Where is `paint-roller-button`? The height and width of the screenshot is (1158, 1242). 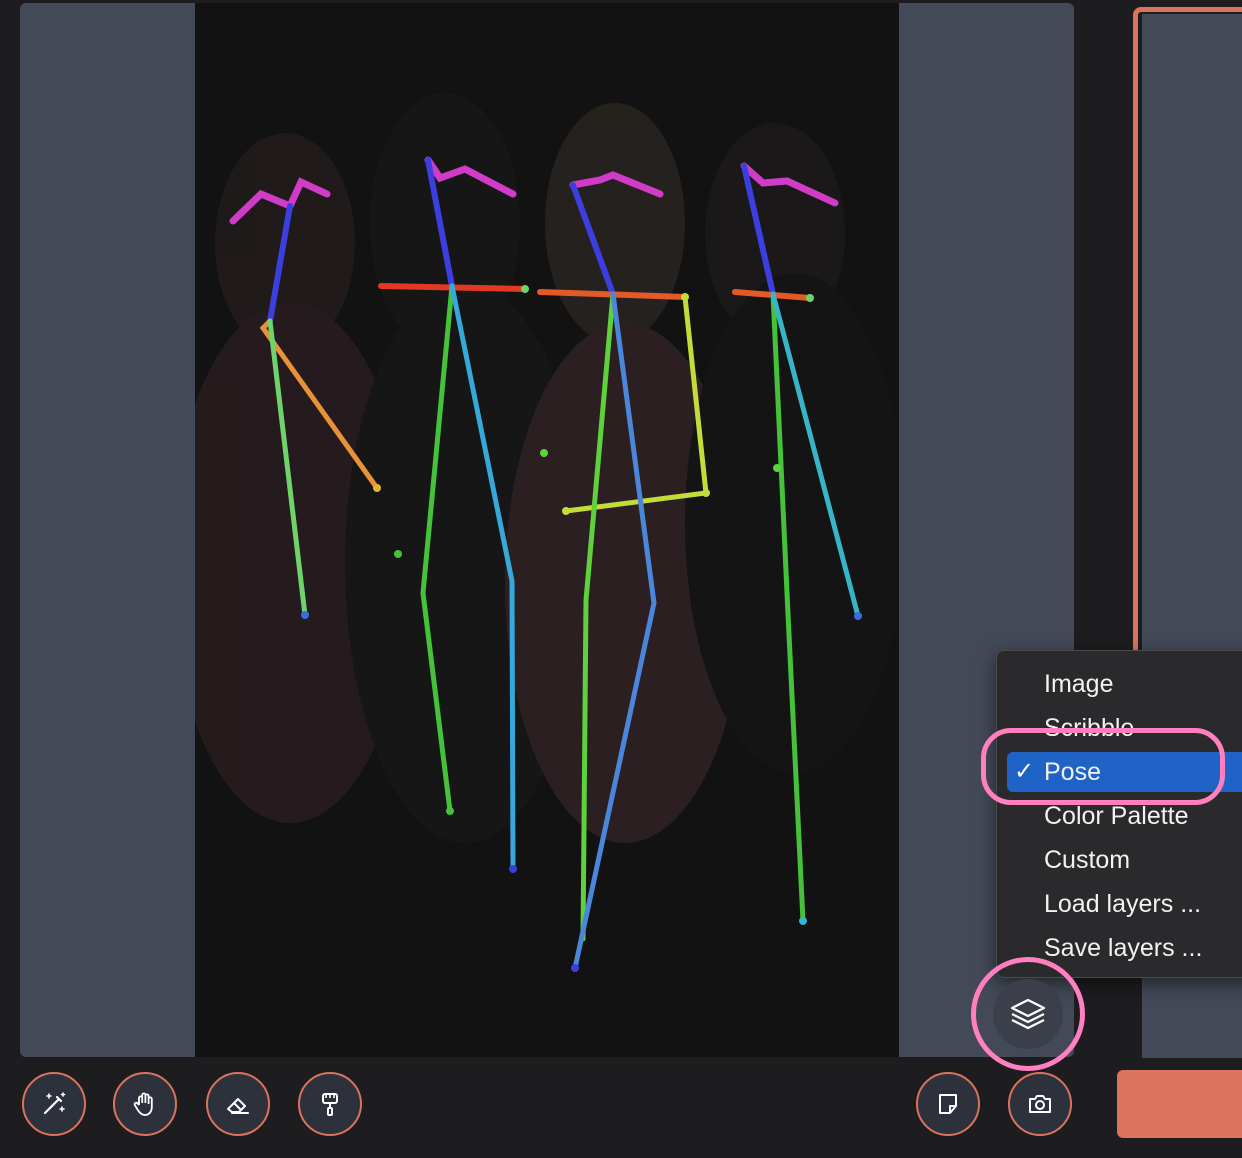 paint-roller-button is located at coordinates (330, 1104).